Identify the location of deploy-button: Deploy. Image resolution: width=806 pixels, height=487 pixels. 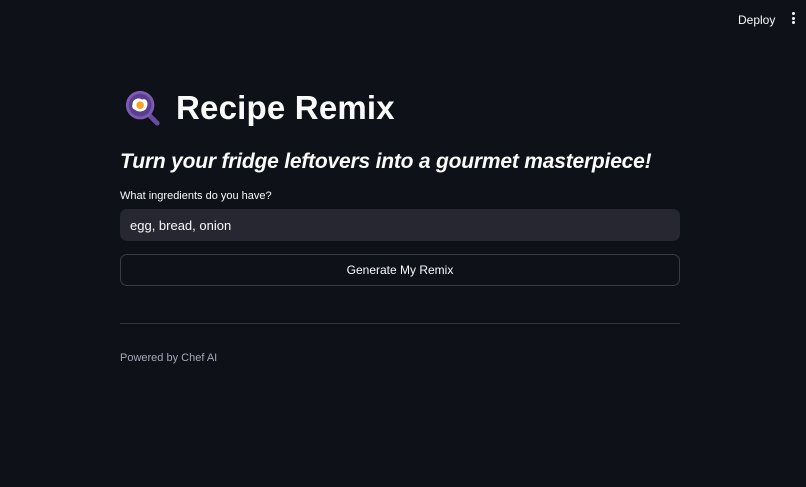
(756, 20).